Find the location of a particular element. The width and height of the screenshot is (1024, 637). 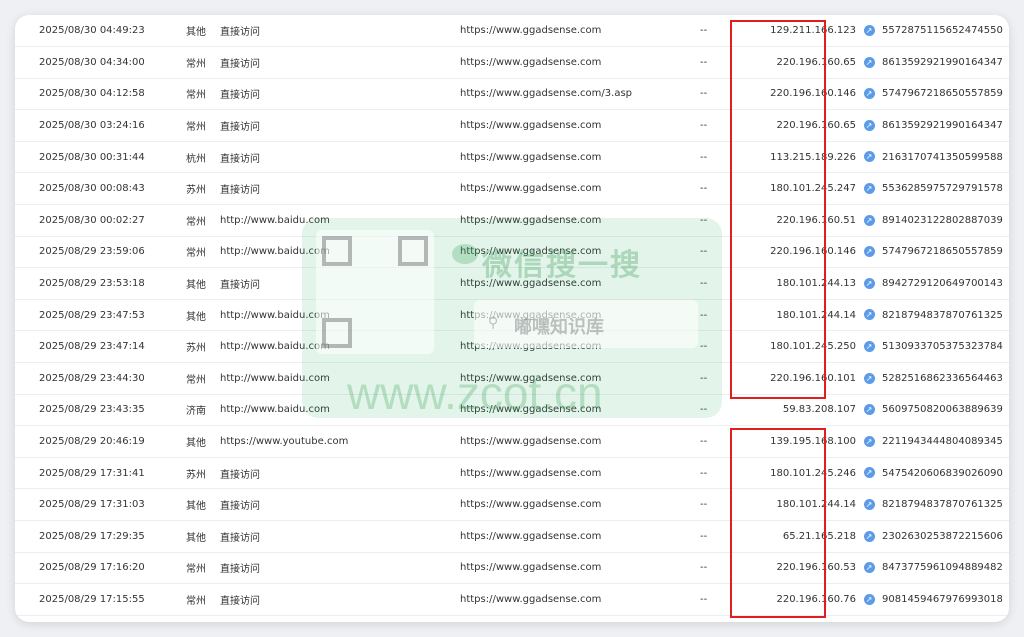

visit-ip: 113.215.189.226 is located at coordinates (810, 157).